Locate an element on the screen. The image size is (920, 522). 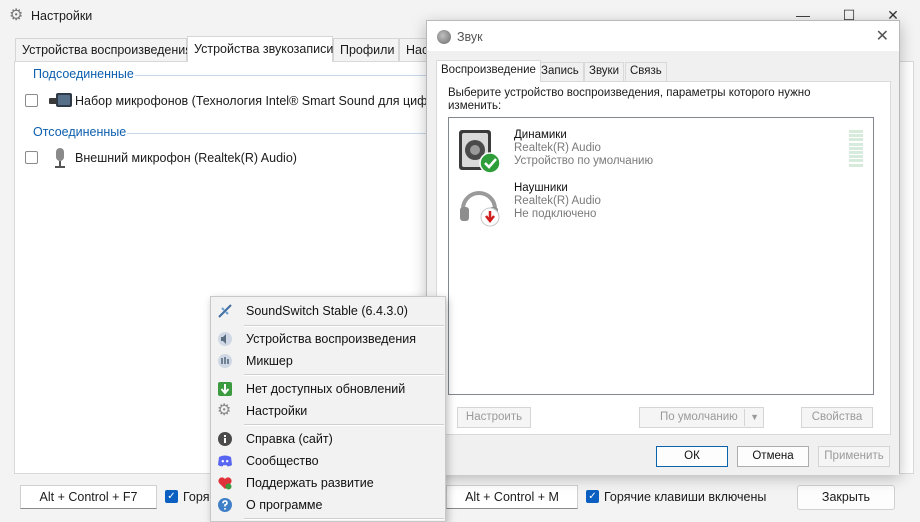
info-icon is located at coordinates (225, 439).